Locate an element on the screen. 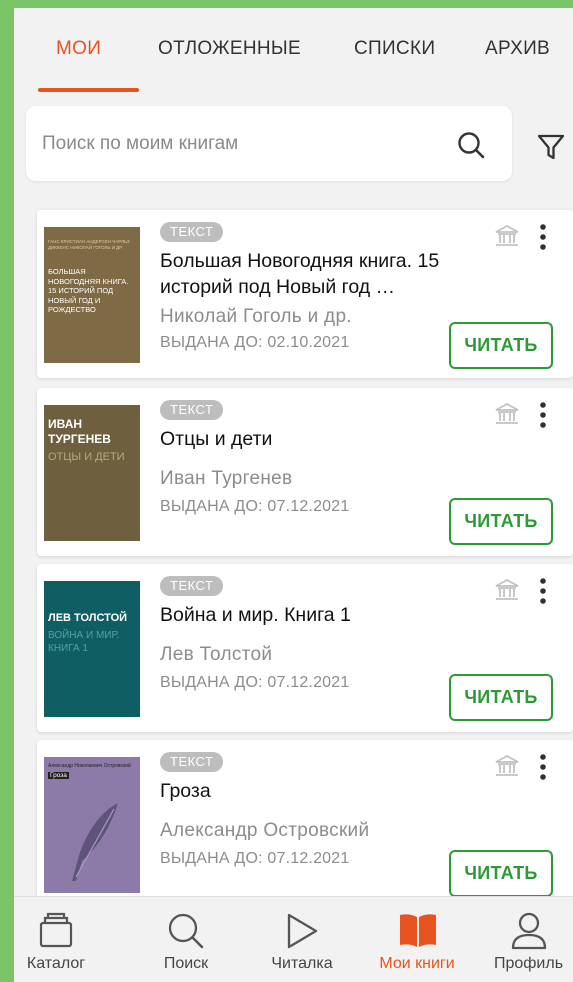  nav-label: Каталог is located at coordinates (56, 963).